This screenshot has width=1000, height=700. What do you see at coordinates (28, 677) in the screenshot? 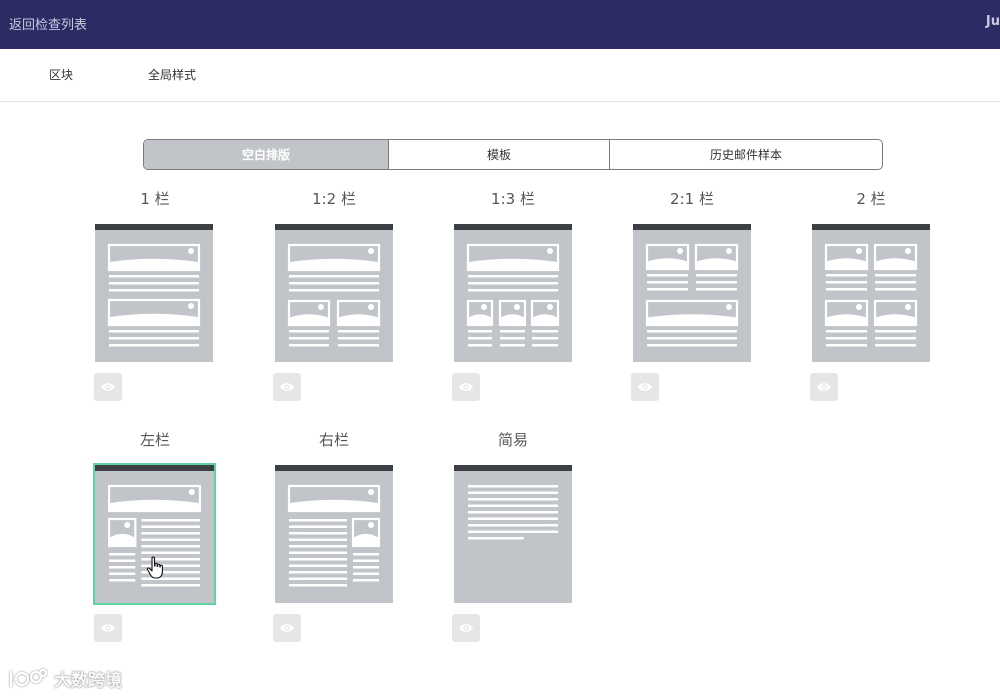
I see `logo-icon` at bounding box center [28, 677].